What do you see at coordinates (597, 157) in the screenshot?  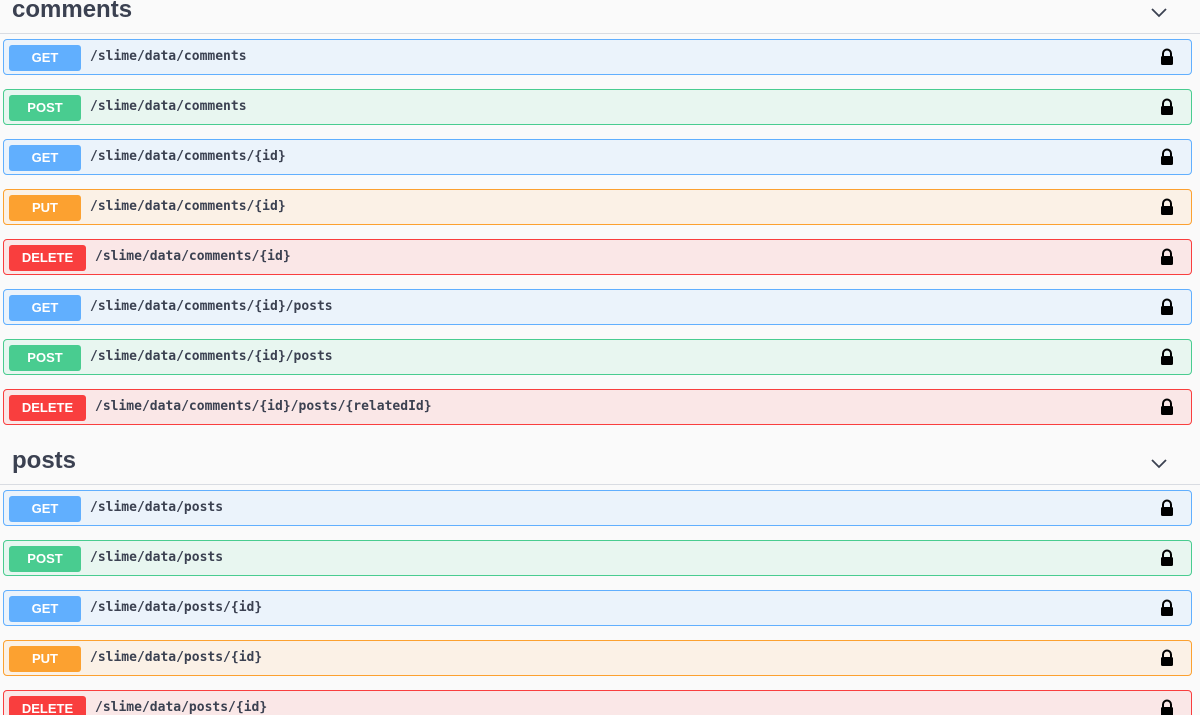 I see `operation-row: GET /slime/data/comments/{id}` at bounding box center [597, 157].